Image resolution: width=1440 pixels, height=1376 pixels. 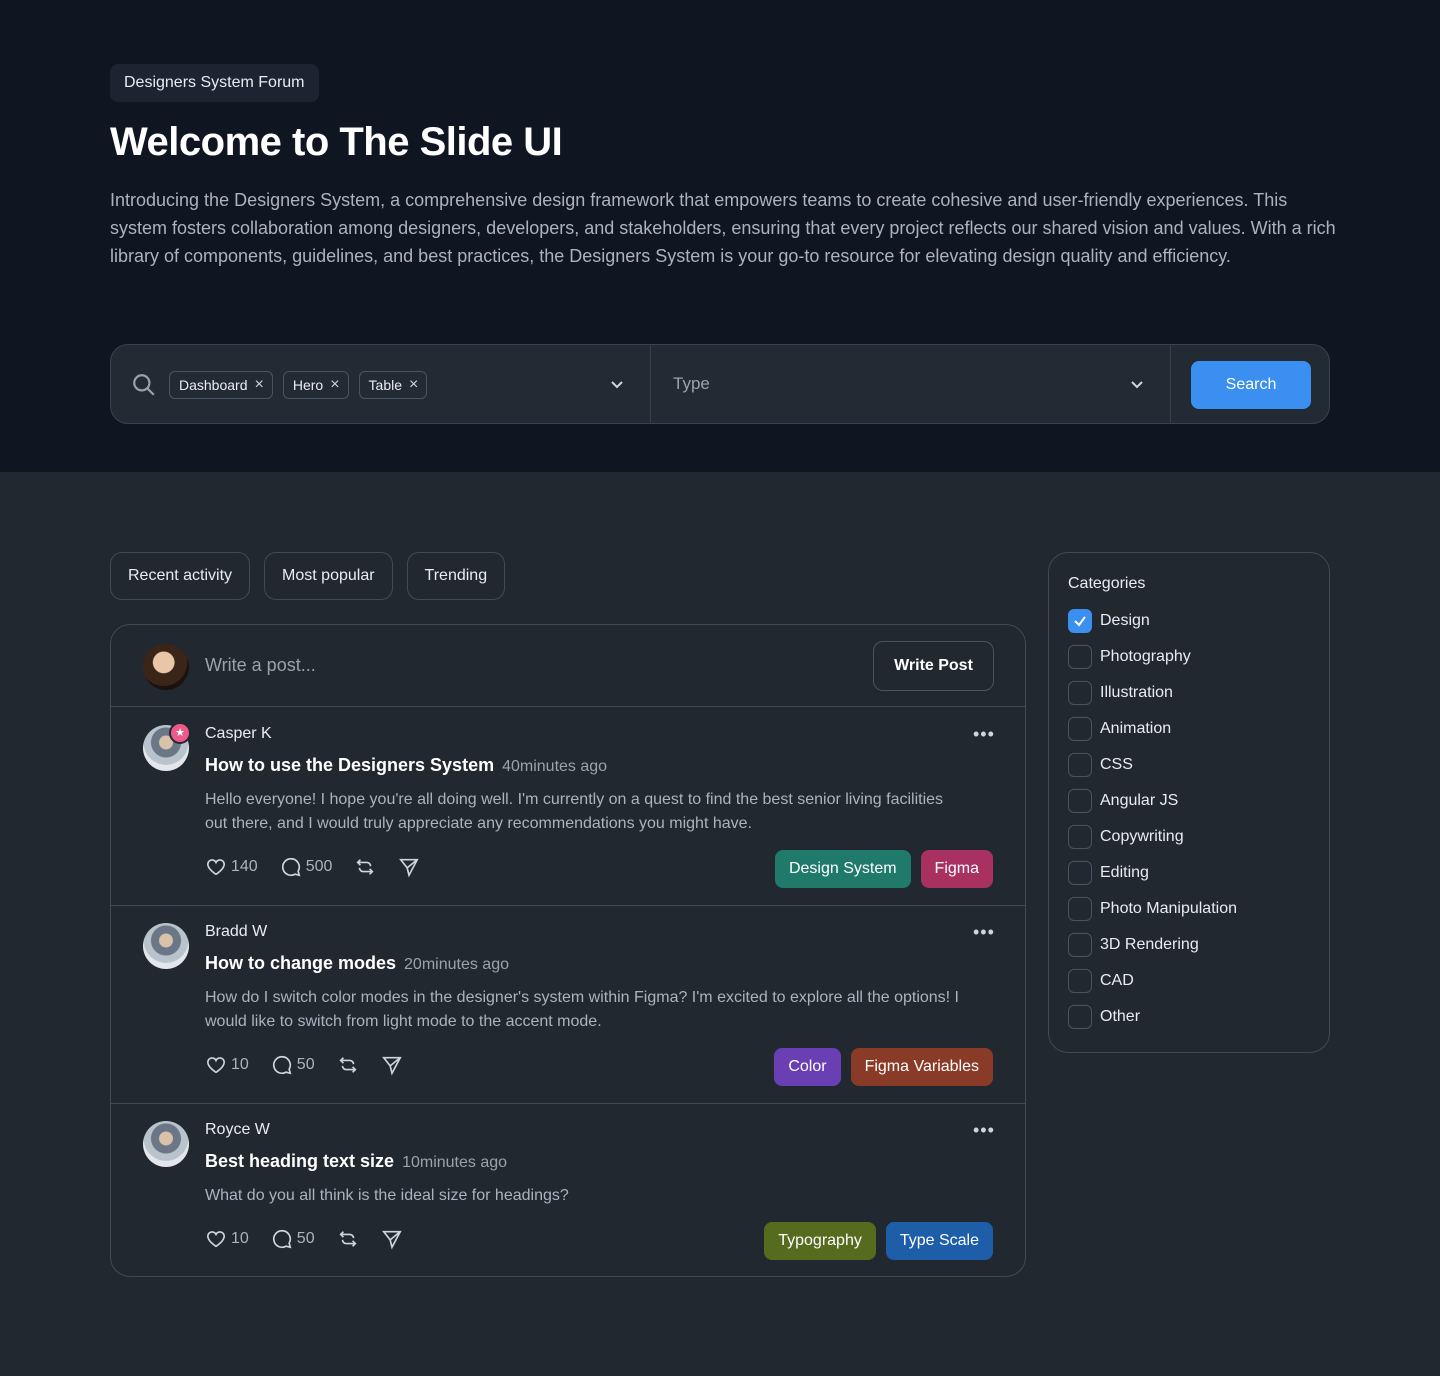 What do you see at coordinates (939, 1241) in the screenshot?
I see `tag-type-scale: Type Scale` at bounding box center [939, 1241].